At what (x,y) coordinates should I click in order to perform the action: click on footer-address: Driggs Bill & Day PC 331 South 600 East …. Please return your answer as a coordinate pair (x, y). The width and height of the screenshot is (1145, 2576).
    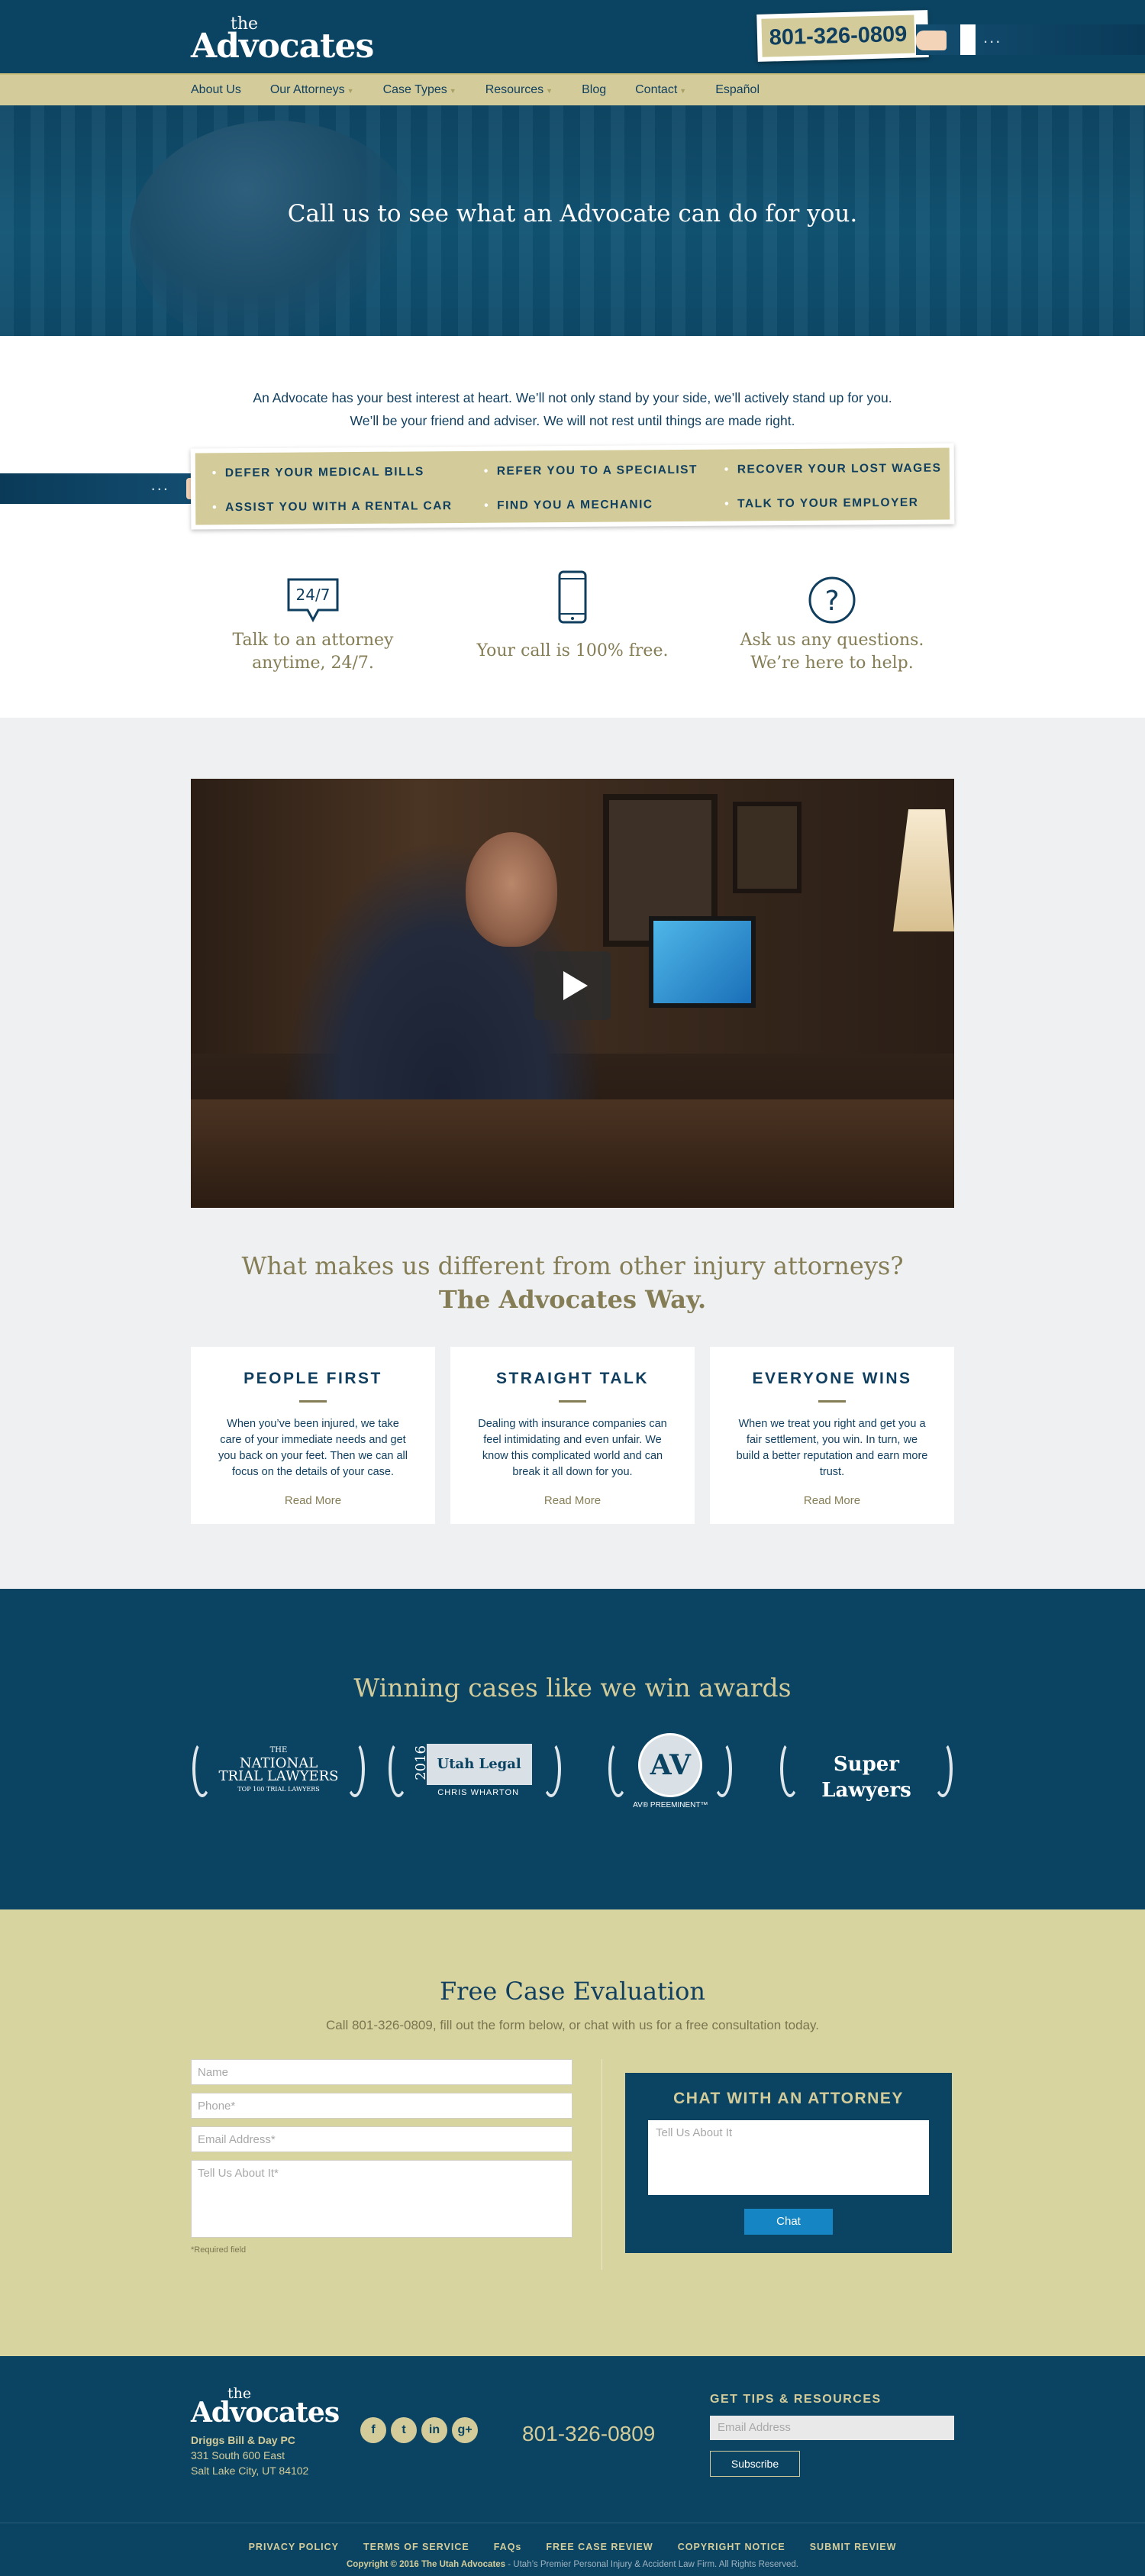
    Looking at the image, I should click on (265, 2455).